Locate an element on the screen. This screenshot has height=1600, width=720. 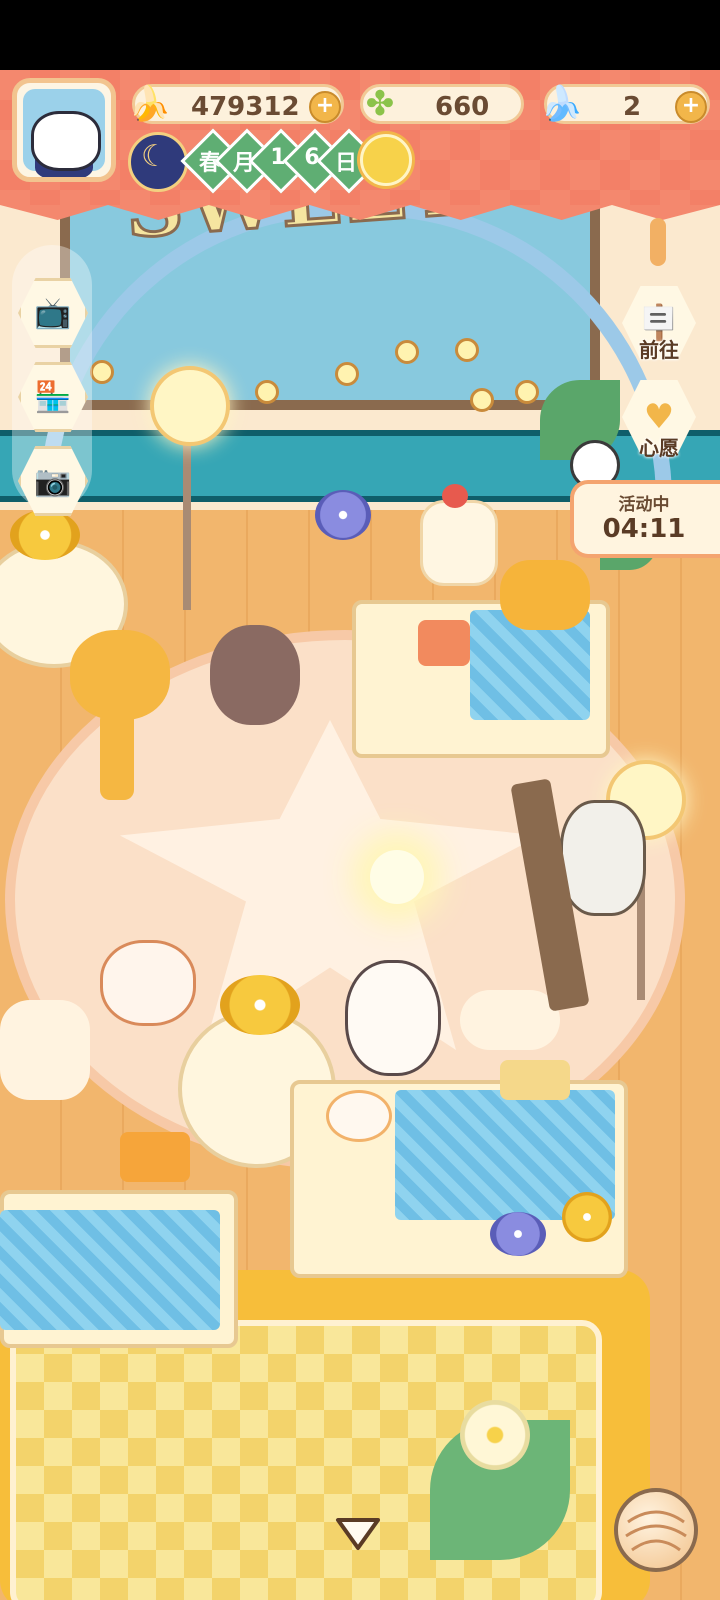
blue-banana-amount: 2 is located at coordinates (632, 107).